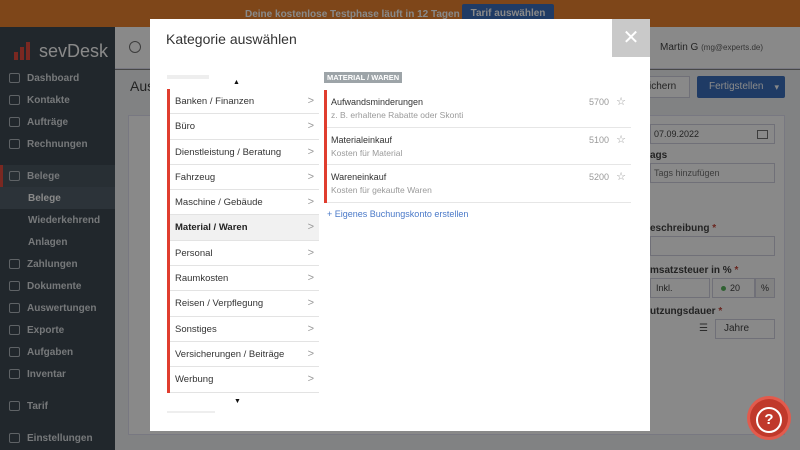  What do you see at coordinates (244, 254) in the screenshot?
I see `category-item: Personal >` at bounding box center [244, 254].